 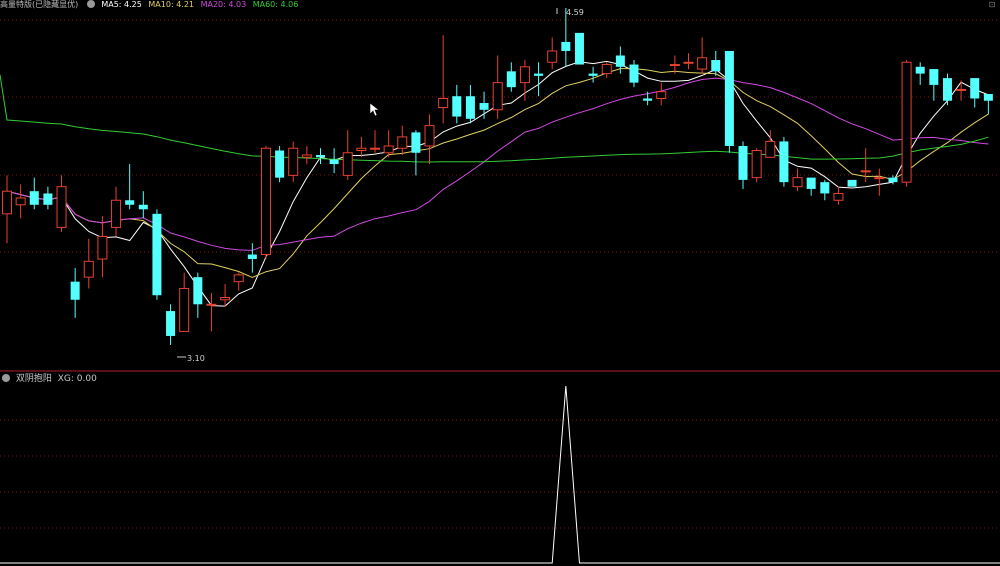 I want to click on low-price-label: 3.10, so click(x=196, y=358).